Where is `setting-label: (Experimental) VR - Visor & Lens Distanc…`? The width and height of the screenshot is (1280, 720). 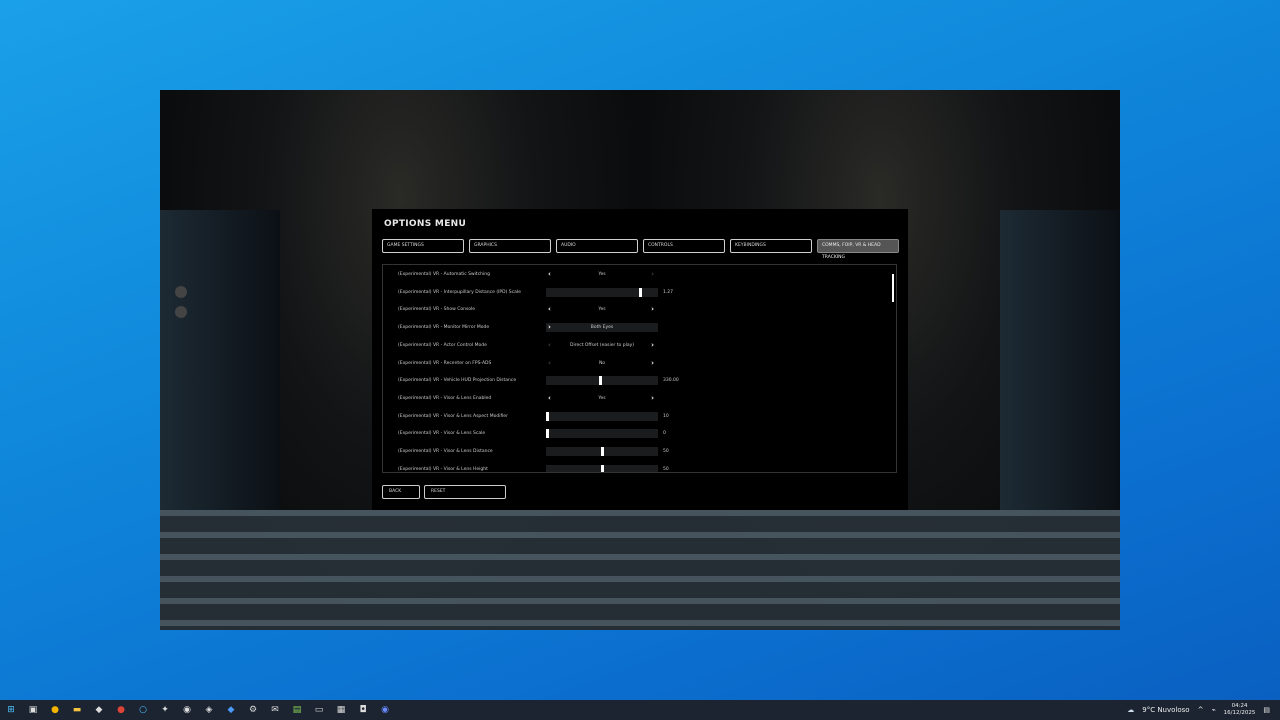 setting-label: (Experimental) VR - Visor & Lens Distanc… is located at coordinates (445, 451).